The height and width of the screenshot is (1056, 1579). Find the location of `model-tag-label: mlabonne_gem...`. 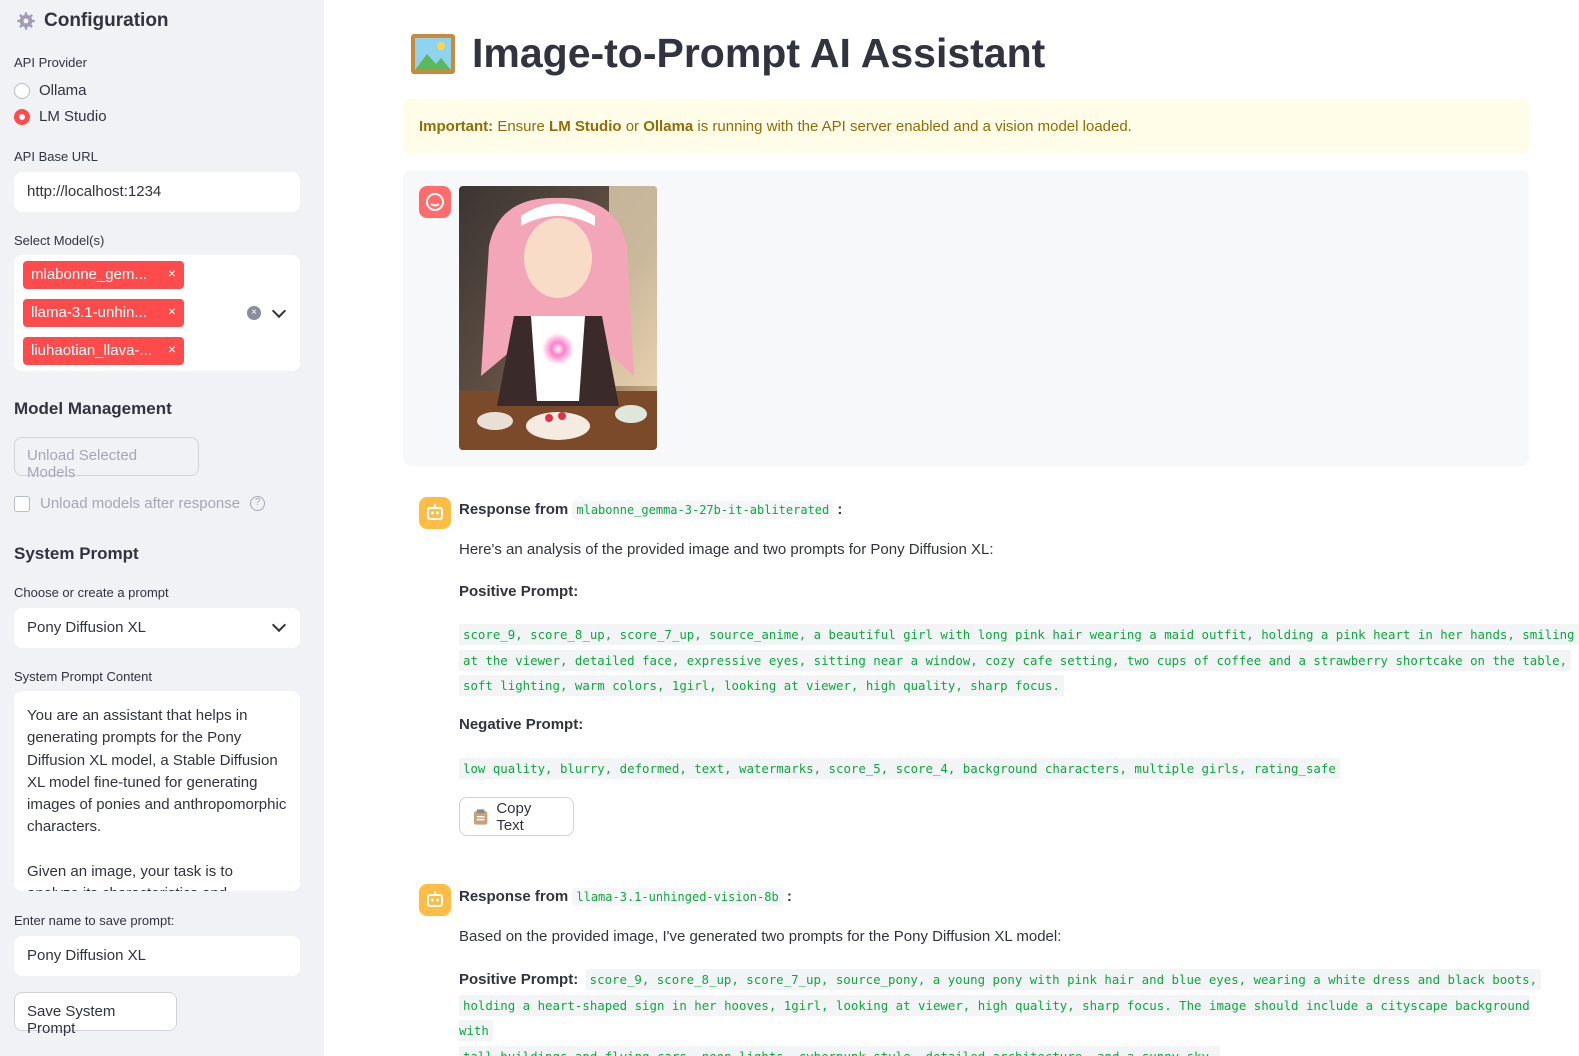

model-tag-label: mlabonne_gem... is located at coordinates (89, 274).